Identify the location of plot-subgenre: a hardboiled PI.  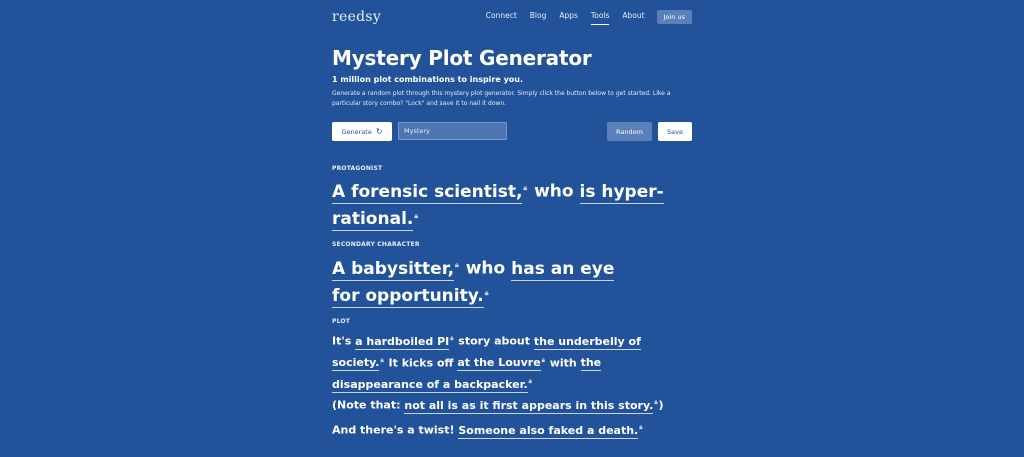
(402, 342).